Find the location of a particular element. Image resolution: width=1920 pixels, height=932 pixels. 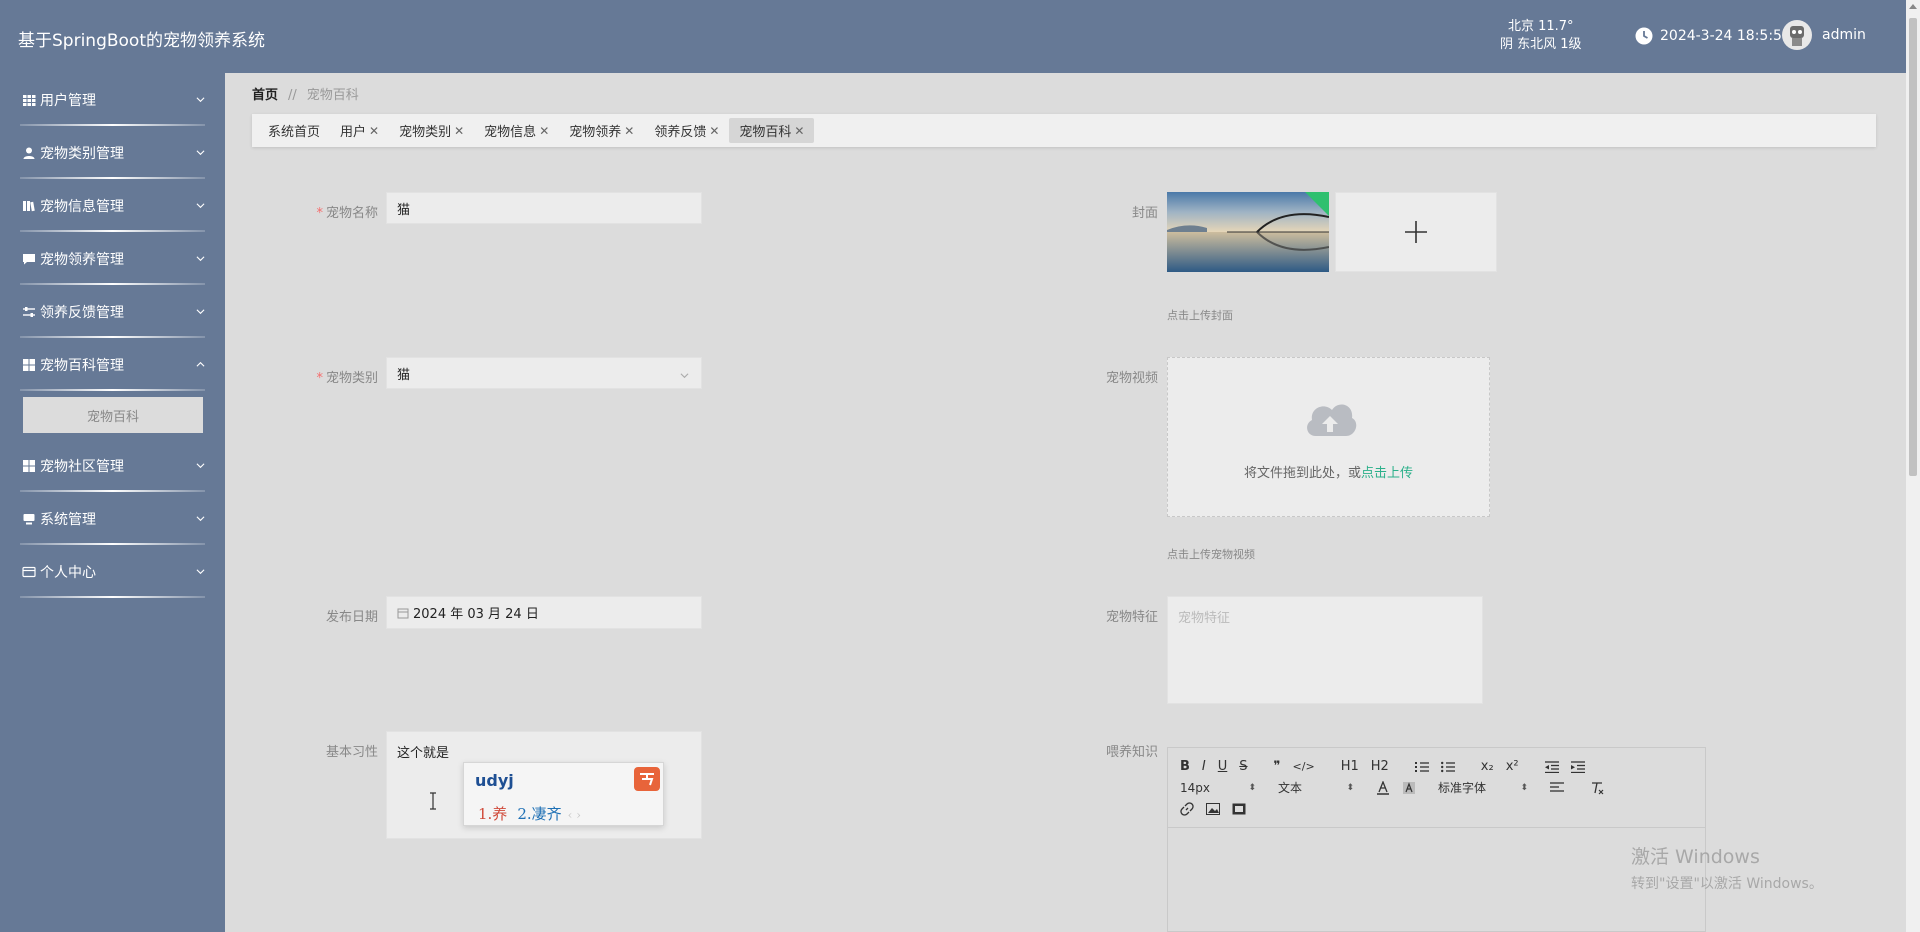

ime-page-nav: ‹ › is located at coordinates (574, 815).